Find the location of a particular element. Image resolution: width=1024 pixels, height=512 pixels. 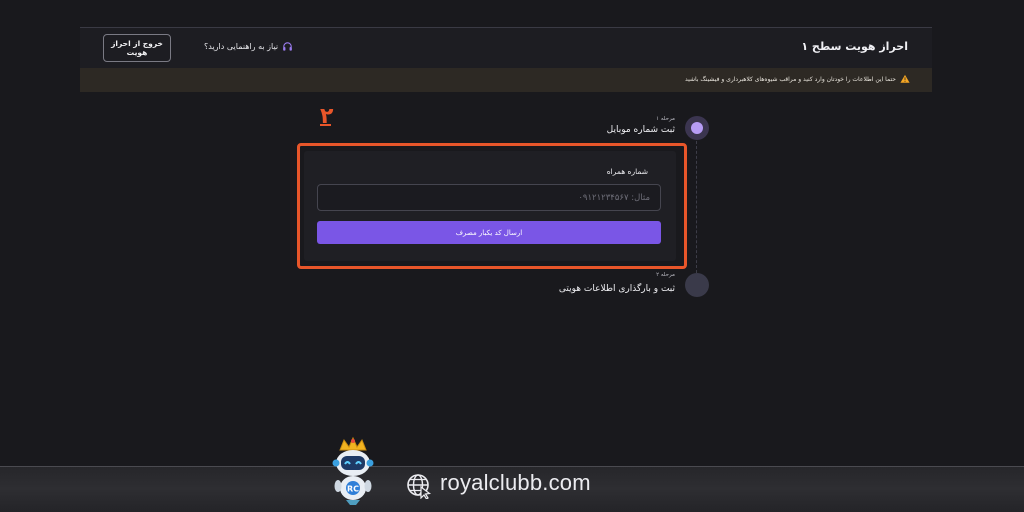

robot-mascot-logo: RC is located at coordinates (353, 470).